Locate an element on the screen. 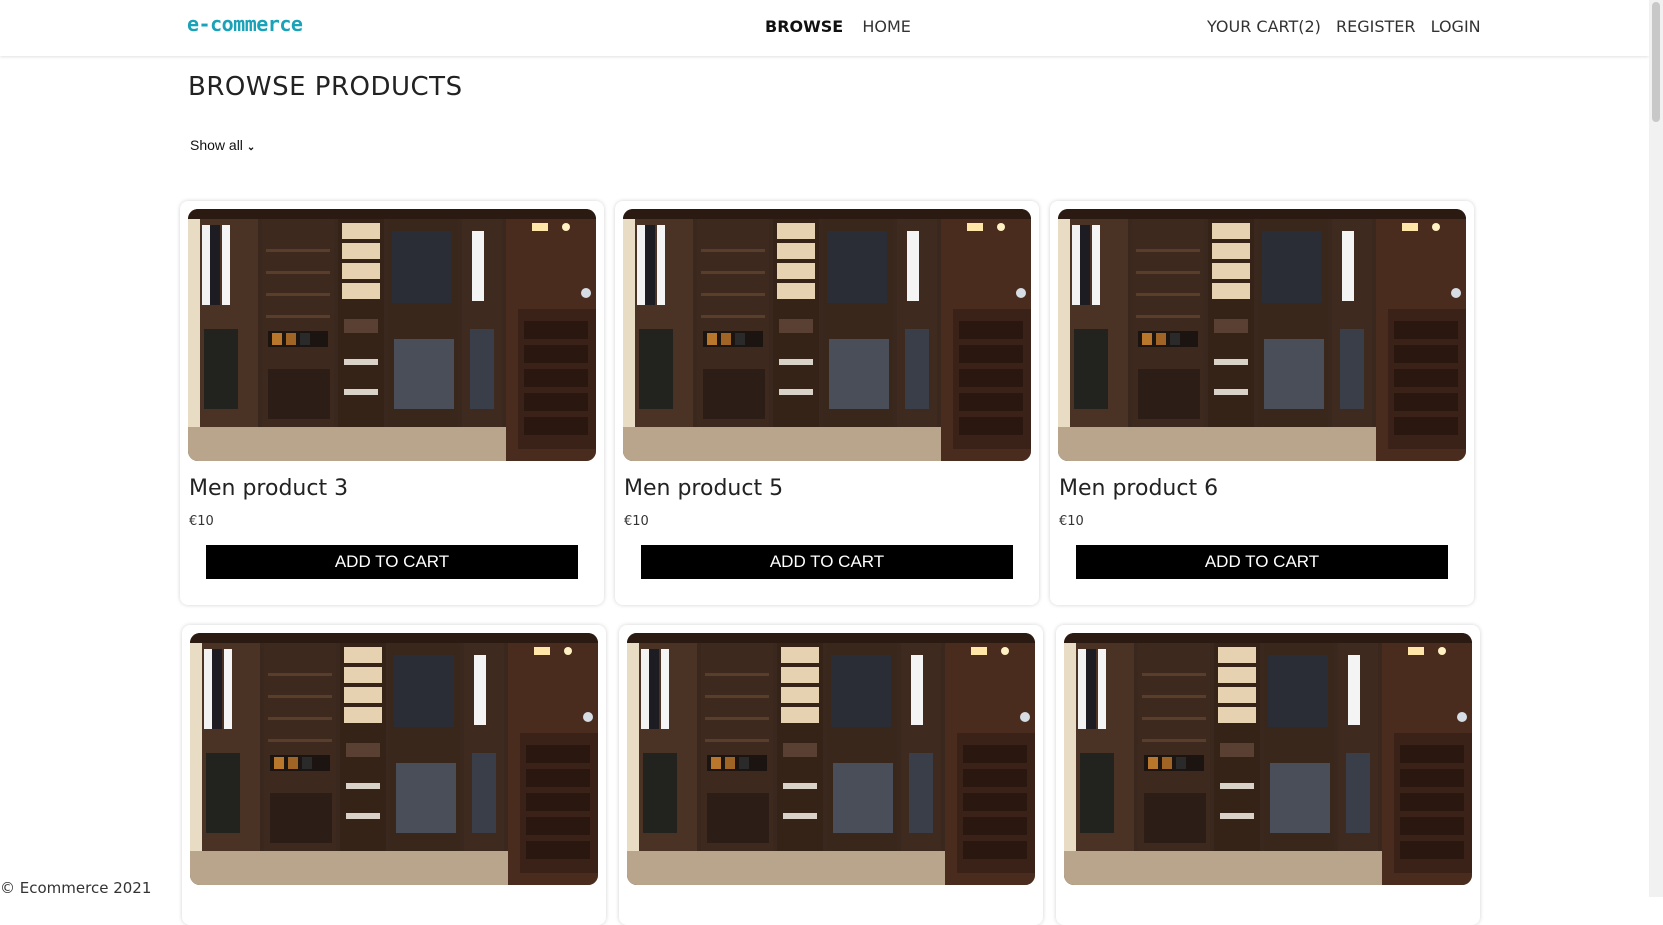 This screenshot has width=1663, height=925. nav-home-link: HOME is located at coordinates (886, 26).